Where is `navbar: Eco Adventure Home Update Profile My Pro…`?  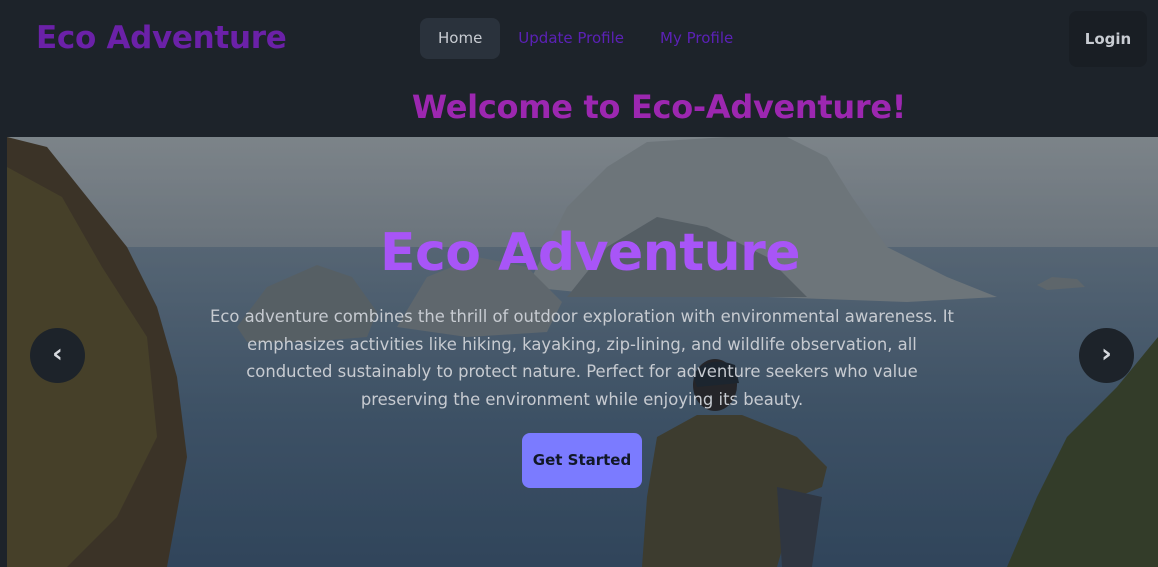 navbar: Eco Adventure Home Update Profile My Pro… is located at coordinates (579, 40).